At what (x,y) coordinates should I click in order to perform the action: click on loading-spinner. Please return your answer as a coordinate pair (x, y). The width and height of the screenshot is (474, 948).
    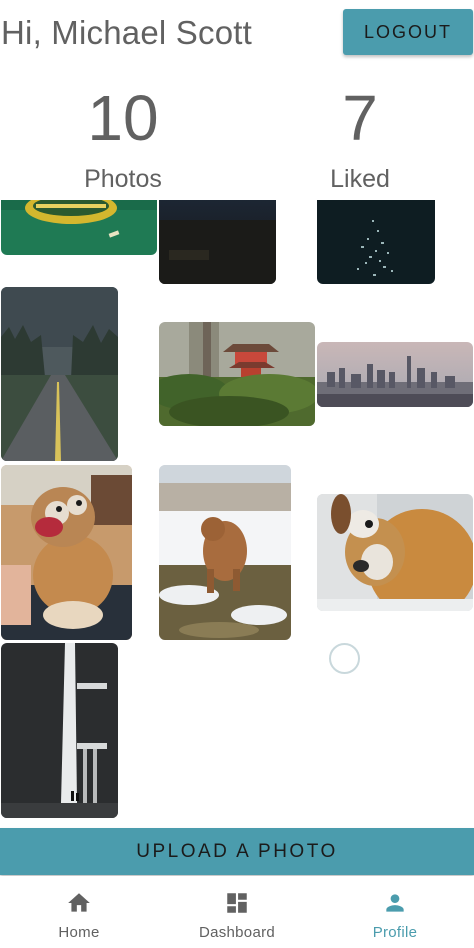
    Looking at the image, I should click on (344, 658).